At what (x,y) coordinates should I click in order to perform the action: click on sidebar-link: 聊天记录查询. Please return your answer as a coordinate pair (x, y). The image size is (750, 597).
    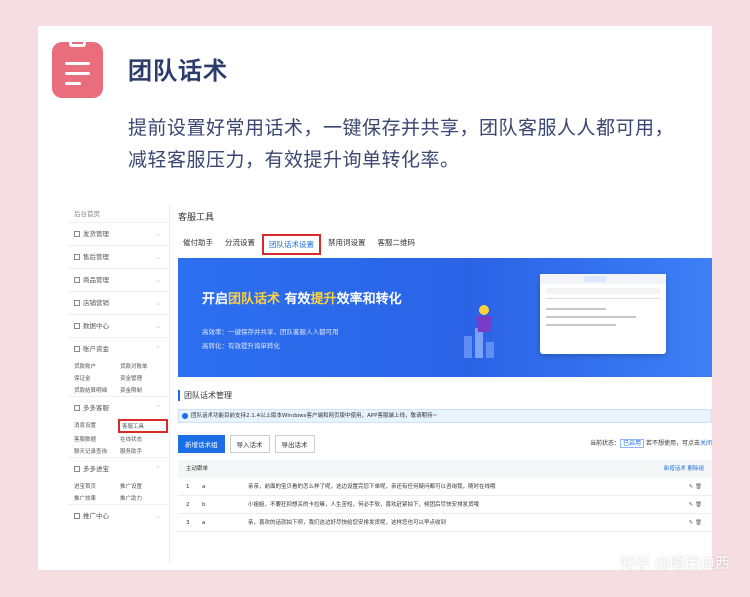
    Looking at the image, I should click on (97, 451).